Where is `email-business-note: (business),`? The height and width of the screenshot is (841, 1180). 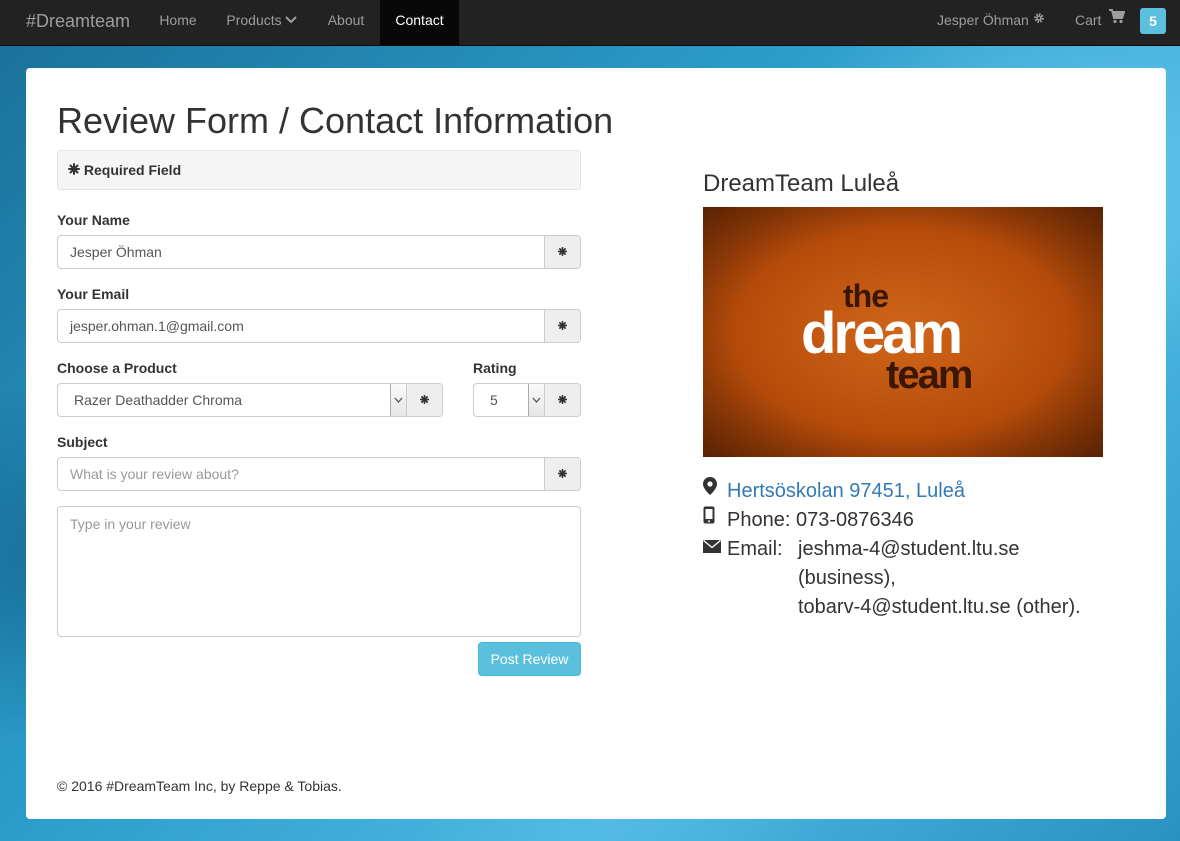
email-business-note: (business), is located at coordinates (847, 578).